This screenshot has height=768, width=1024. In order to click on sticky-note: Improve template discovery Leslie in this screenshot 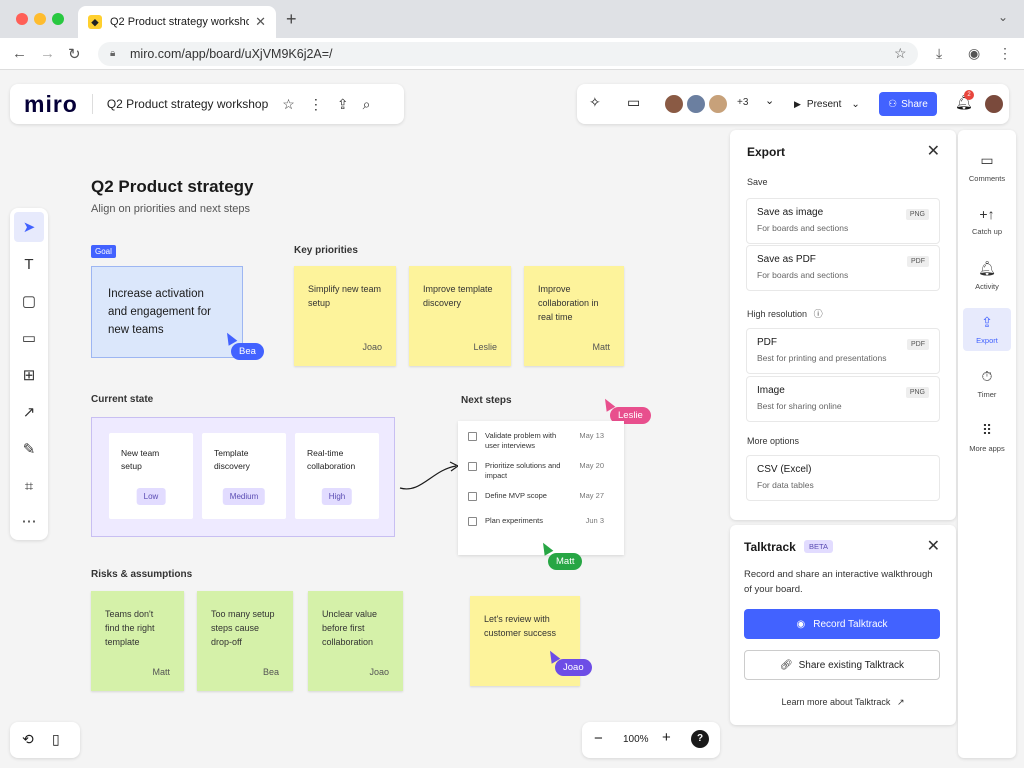, I will do `click(460, 316)`.